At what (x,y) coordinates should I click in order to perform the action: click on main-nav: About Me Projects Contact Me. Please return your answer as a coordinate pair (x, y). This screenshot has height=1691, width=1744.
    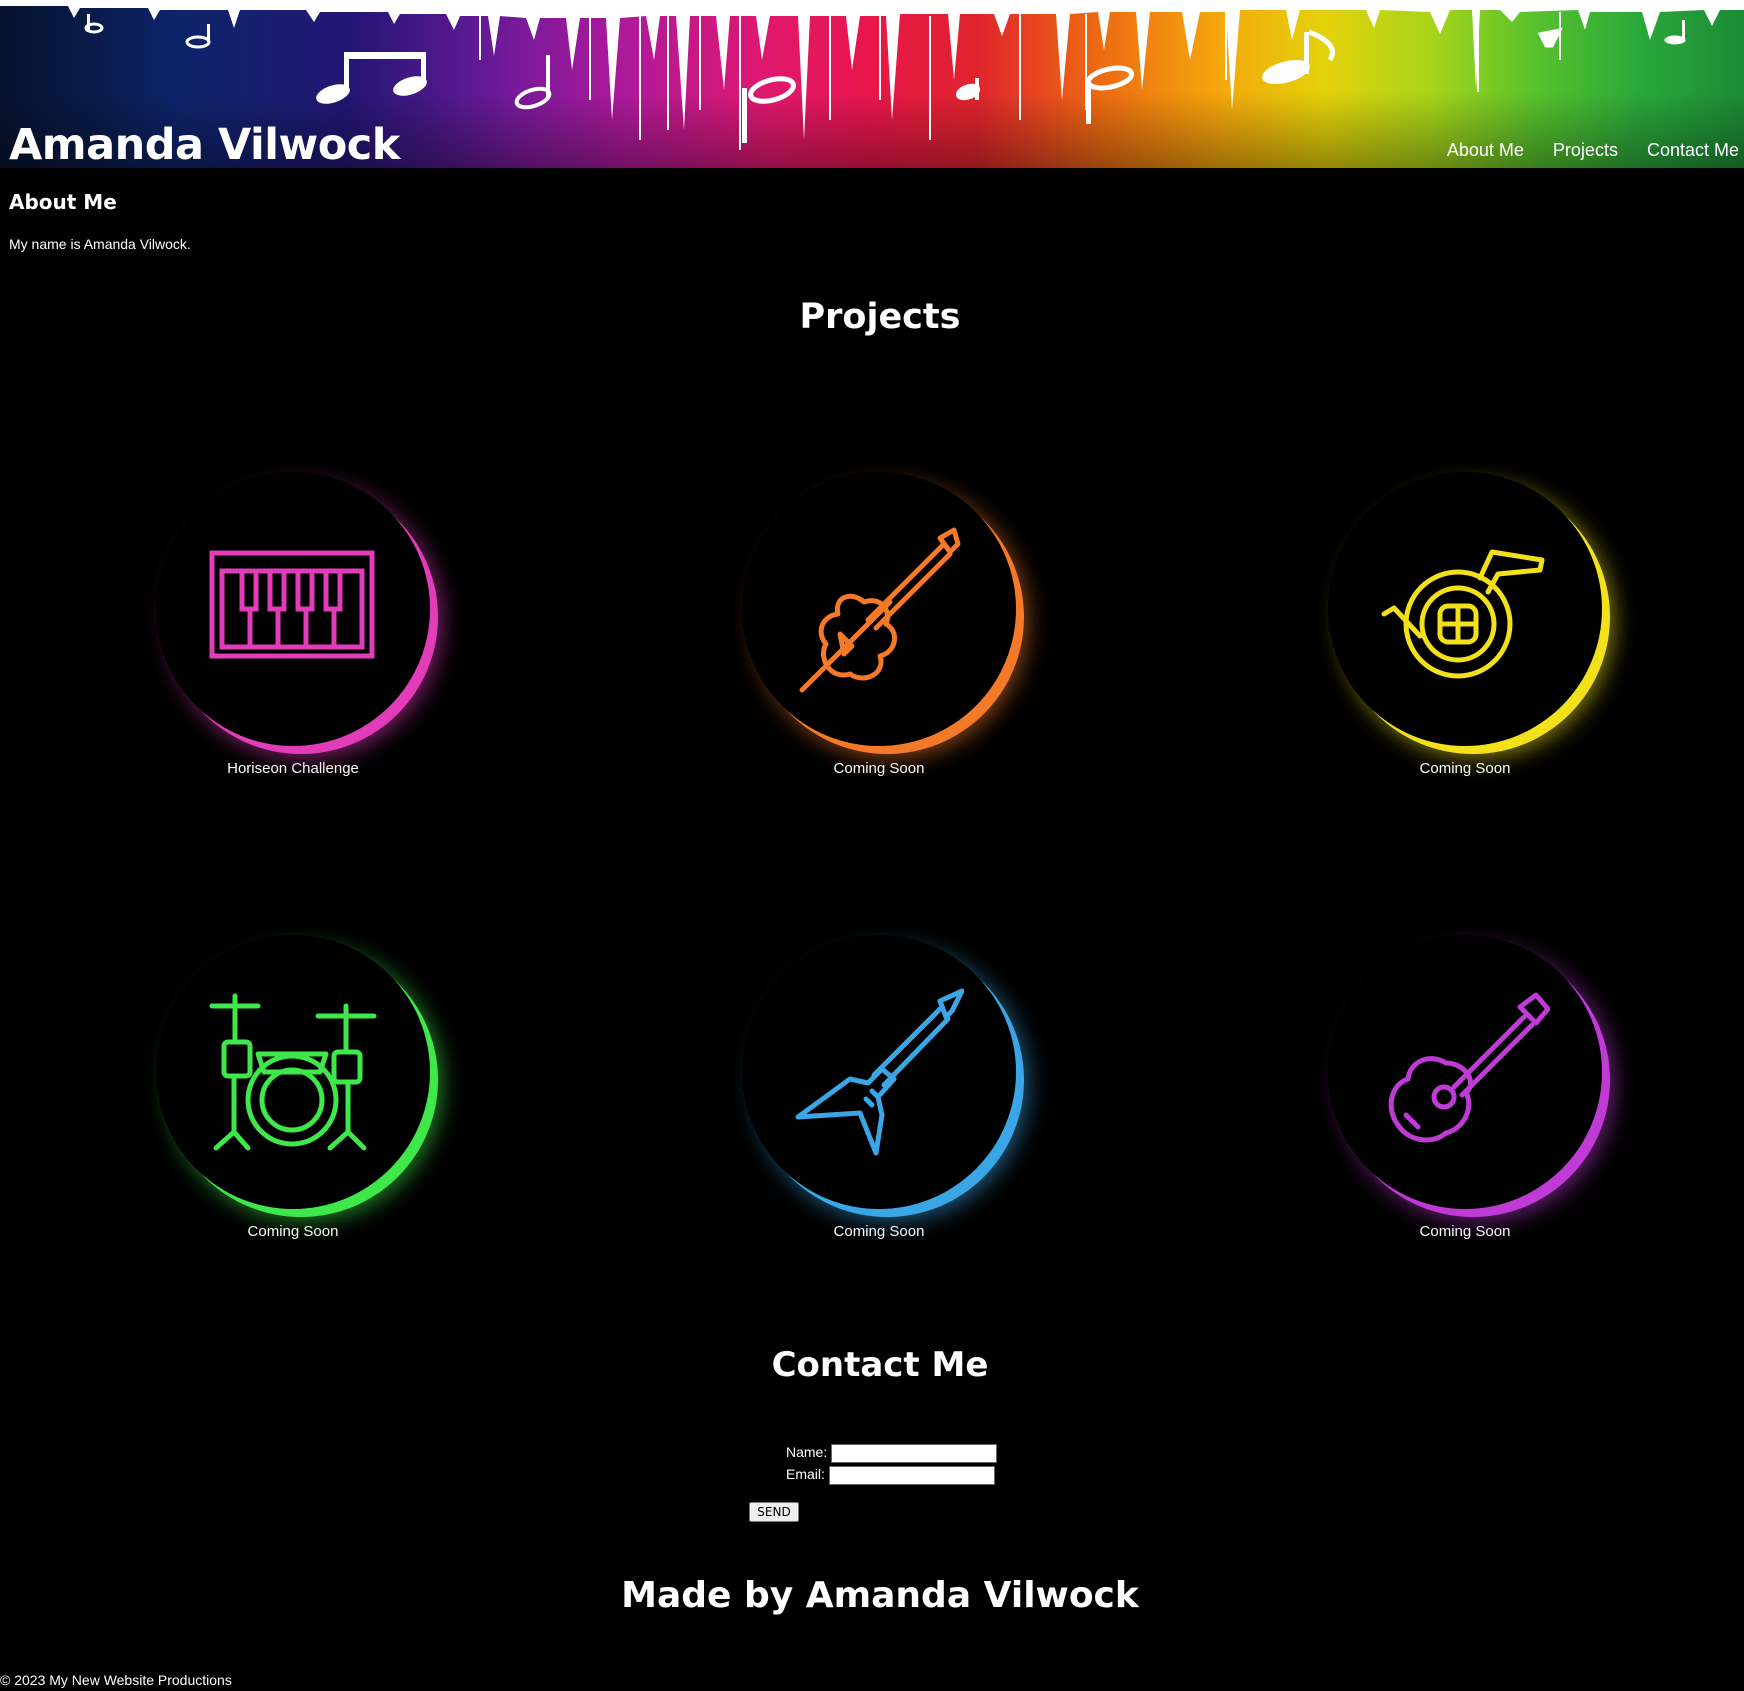
    Looking at the image, I should click on (1578, 150).